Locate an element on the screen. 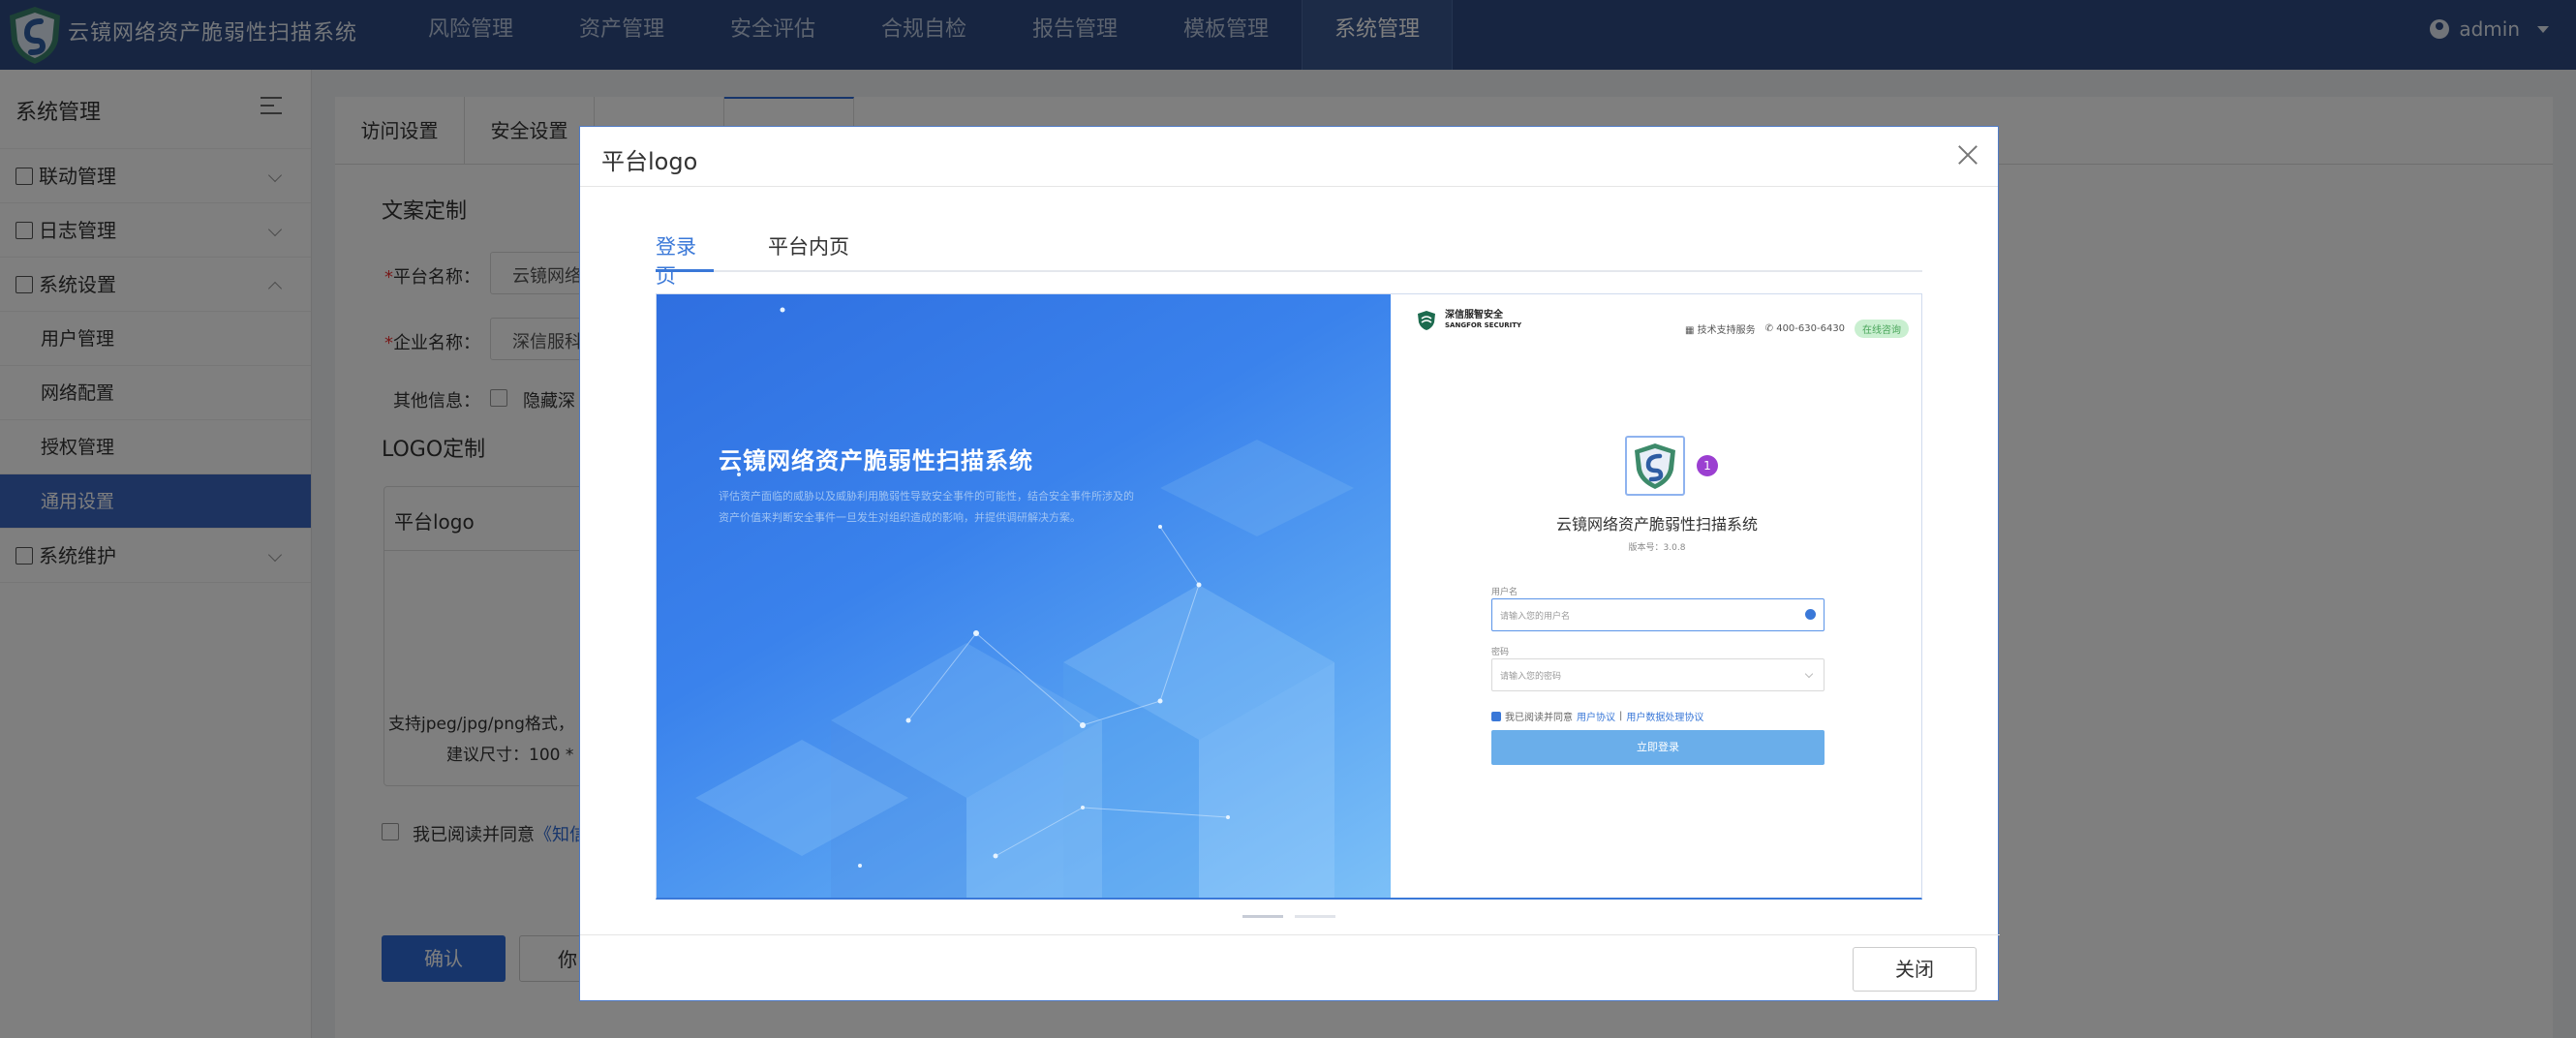 This screenshot has height=1038, width=2576. support-info: ▦ 技术支持服务 ✆ 400-630-6430 在线咨询 is located at coordinates (1797, 329).